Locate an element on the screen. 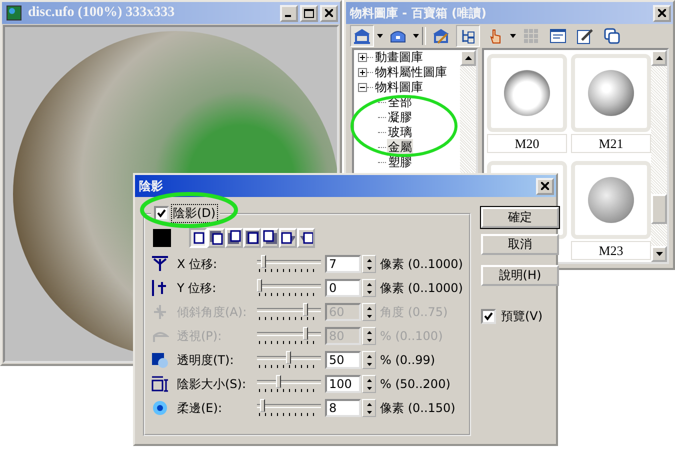 The image size is (675, 456). tree-view-icon is located at coordinates (468, 36).